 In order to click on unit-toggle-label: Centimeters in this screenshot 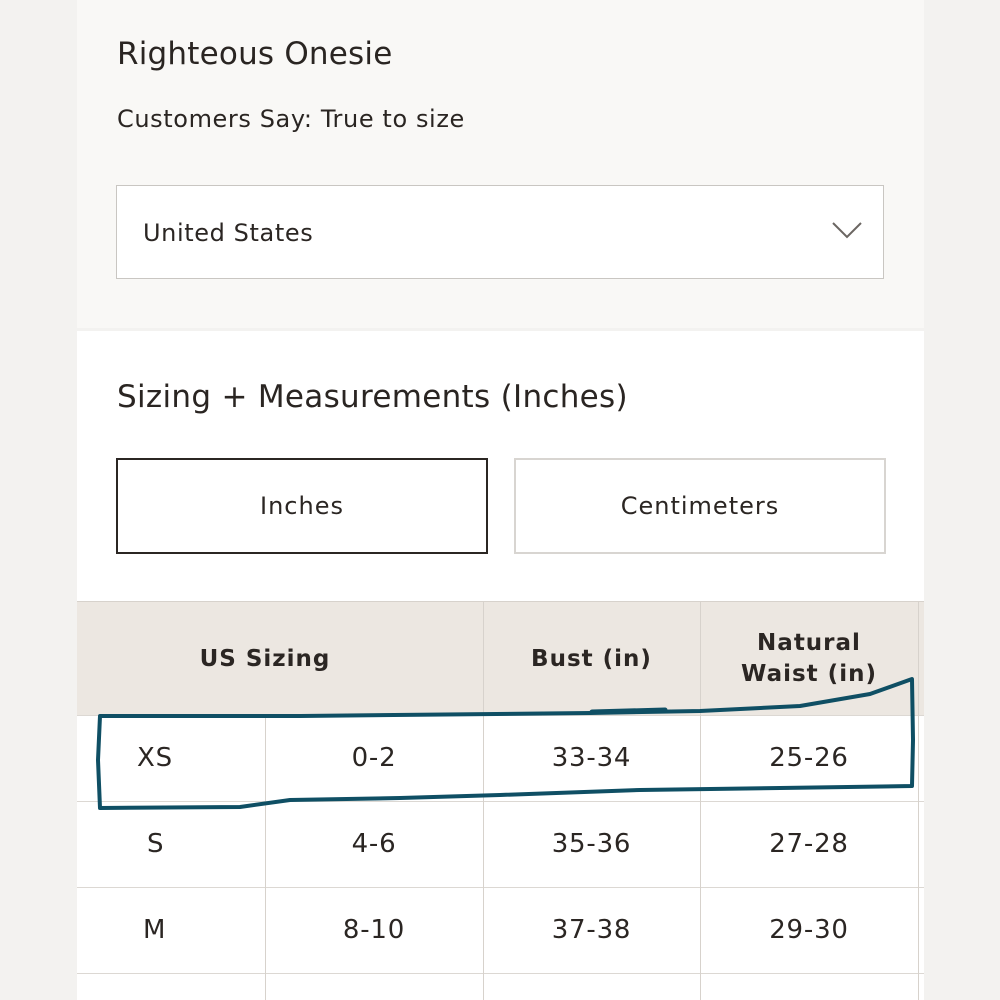, I will do `click(700, 506)`.